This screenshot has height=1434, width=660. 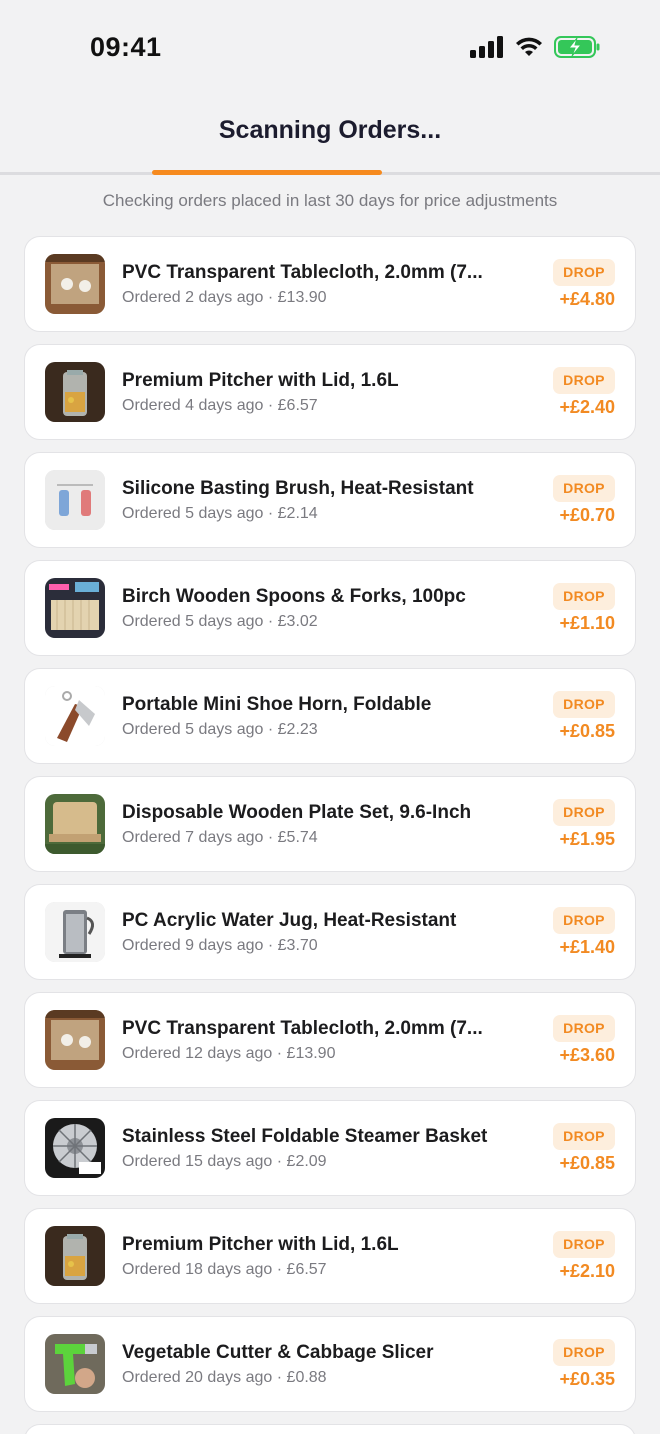 What do you see at coordinates (289, 920) in the screenshot?
I see `order-title: PC Acrylic Water Jug, Heat-Resistant` at bounding box center [289, 920].